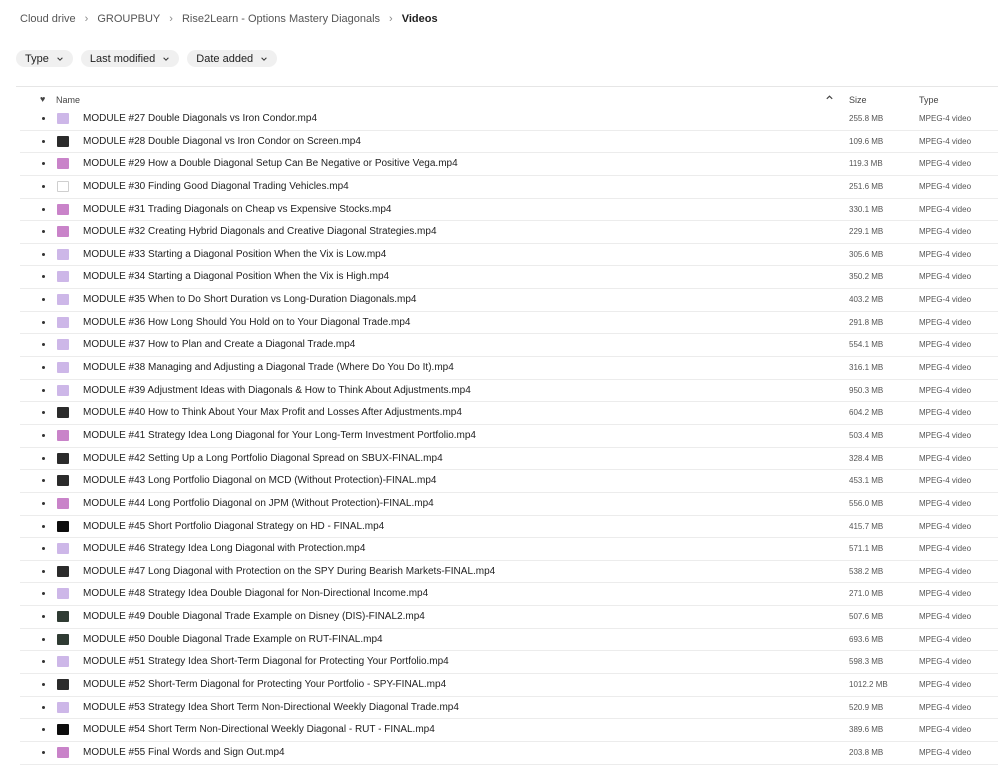 The height and width of the screenshot is (768, 998). I want to click on file-size: 520.9 MB, so click(866, 707).